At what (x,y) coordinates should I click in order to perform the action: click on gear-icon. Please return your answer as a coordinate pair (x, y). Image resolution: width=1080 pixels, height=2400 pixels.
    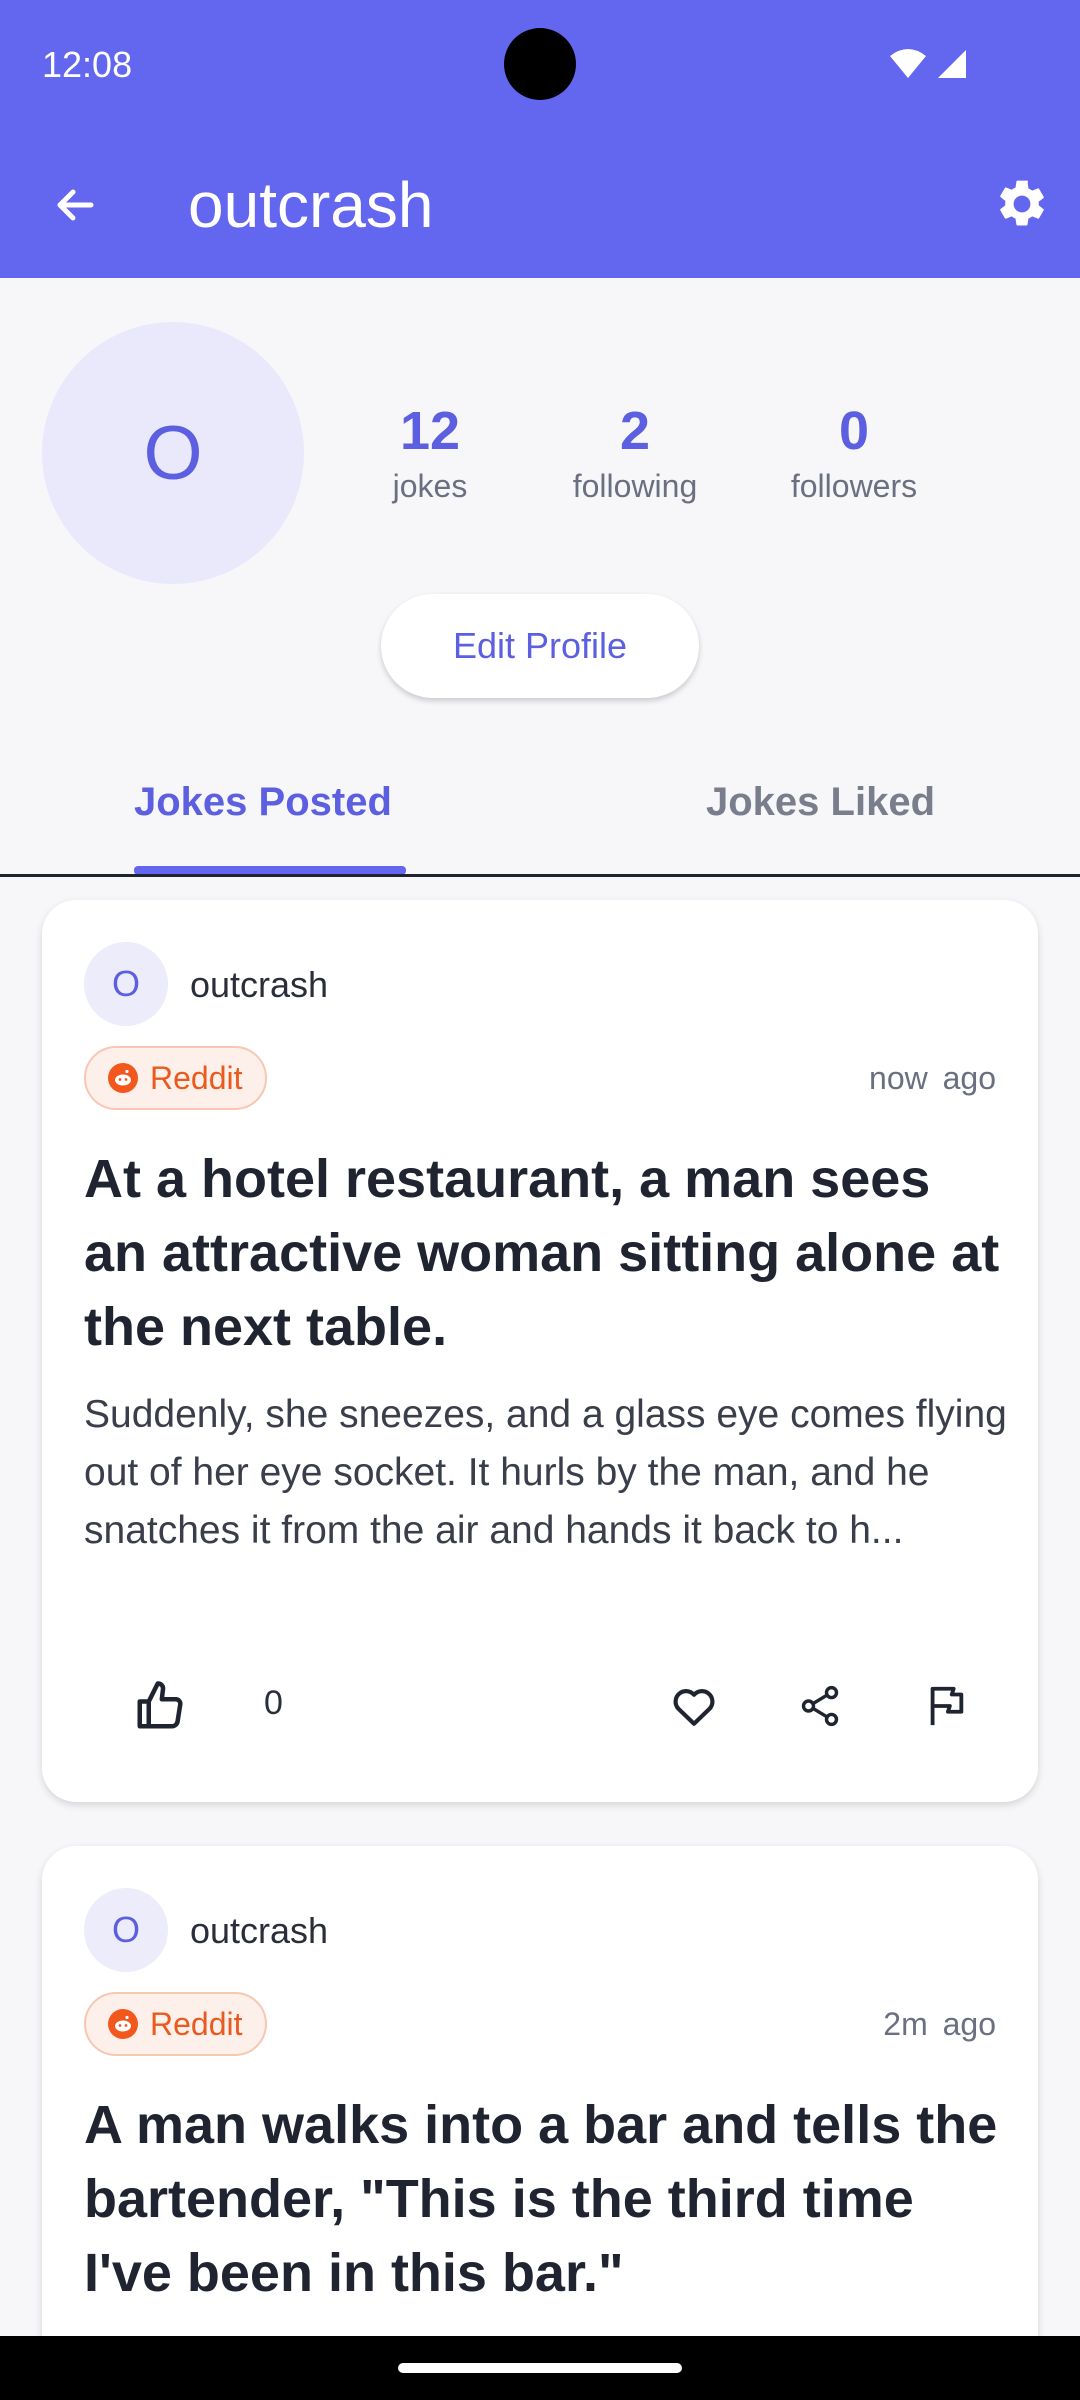
    Looking at the image, I should click on (1022, 203).